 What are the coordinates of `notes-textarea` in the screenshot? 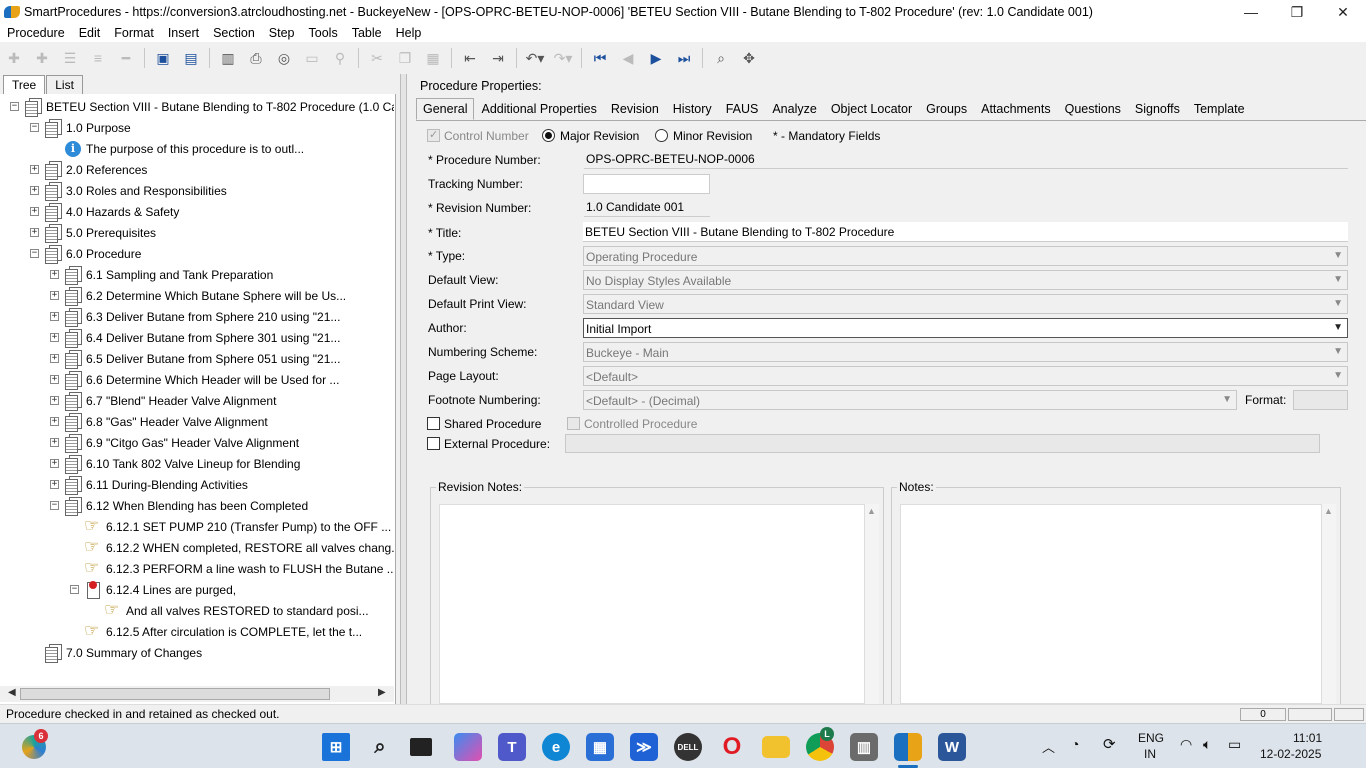 It's located at (1111, 604).